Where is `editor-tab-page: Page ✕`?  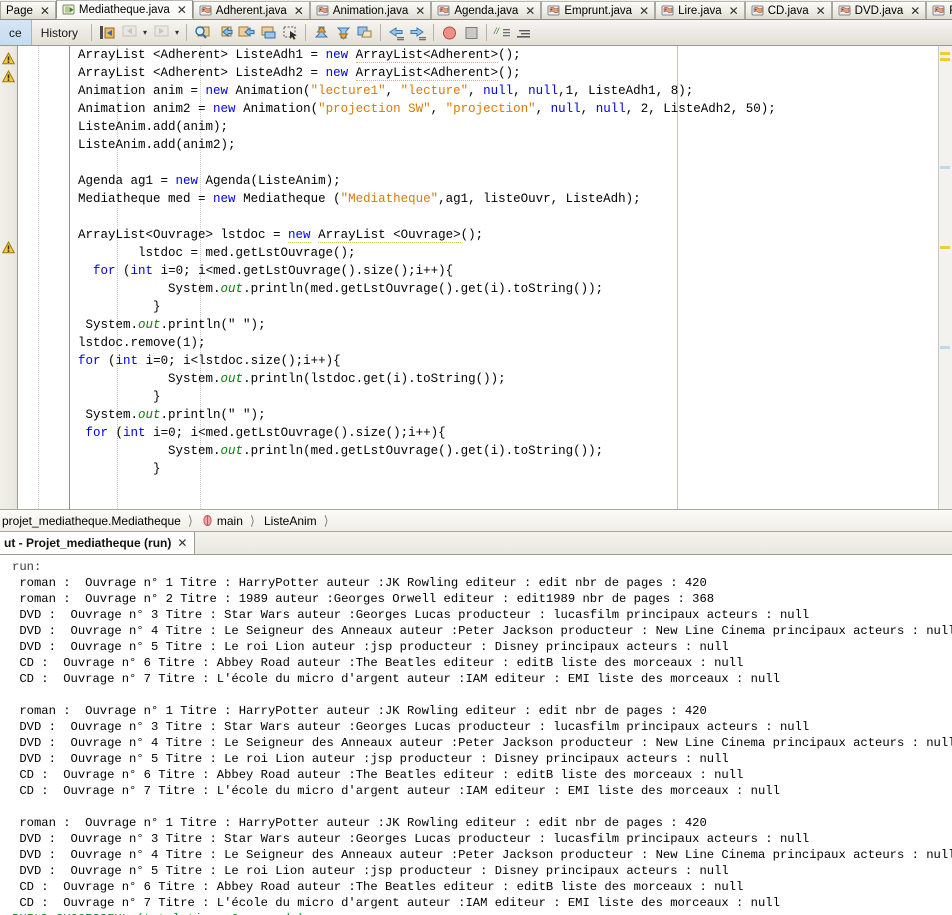
editor-tab-page: Page ✕ is located at coordinates (28, 10).